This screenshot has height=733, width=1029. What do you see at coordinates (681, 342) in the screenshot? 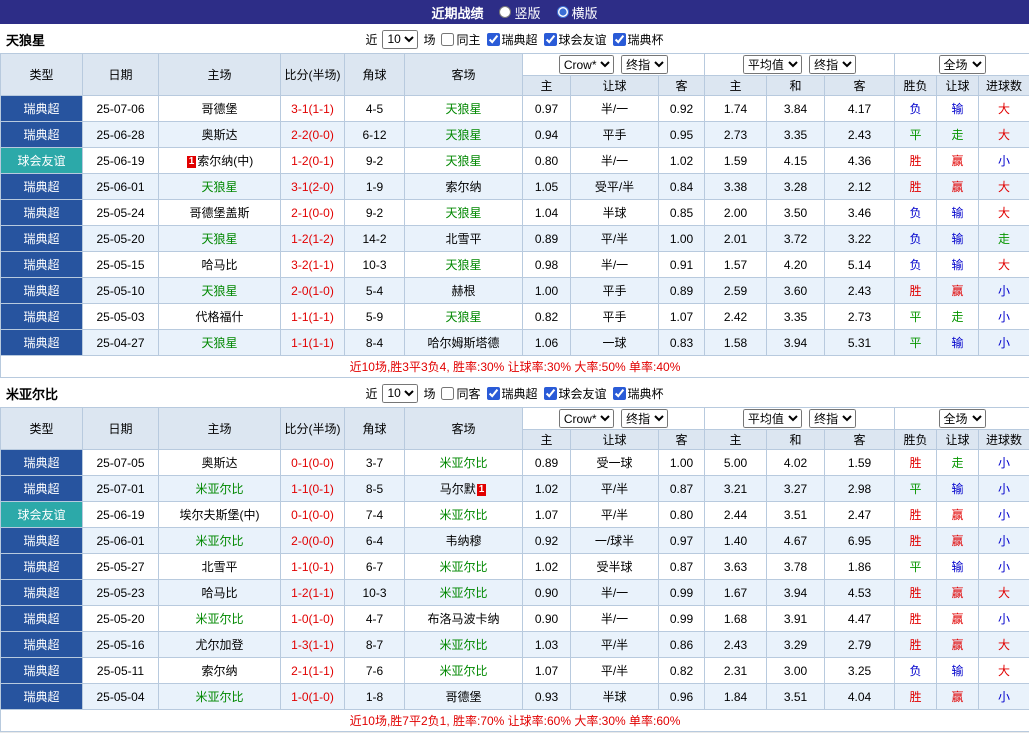
I see `asian-away-odds-cell: 0.83` at bounding box center [681, 342].